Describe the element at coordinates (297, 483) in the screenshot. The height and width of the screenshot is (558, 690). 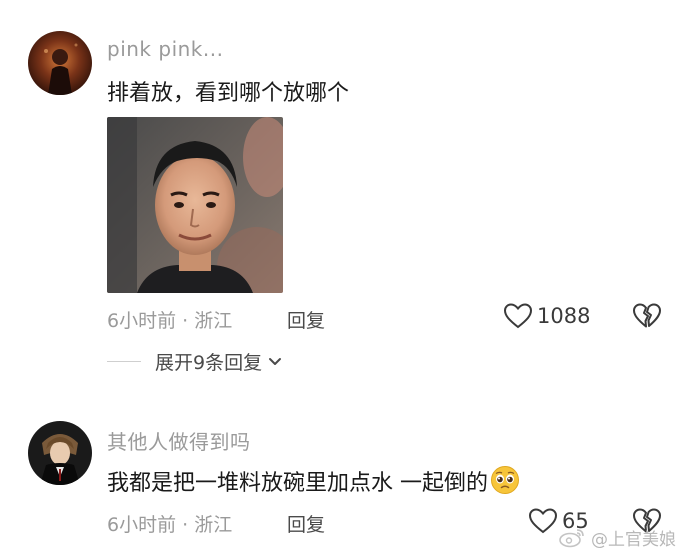
I see `comment-text-body: 我都是把一堆料放碗里加点水 一起倒的` at that location.